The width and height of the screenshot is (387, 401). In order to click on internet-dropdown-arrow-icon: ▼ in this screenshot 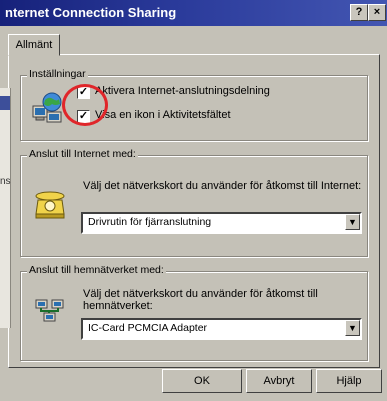, I will do `click(352, 222)`.